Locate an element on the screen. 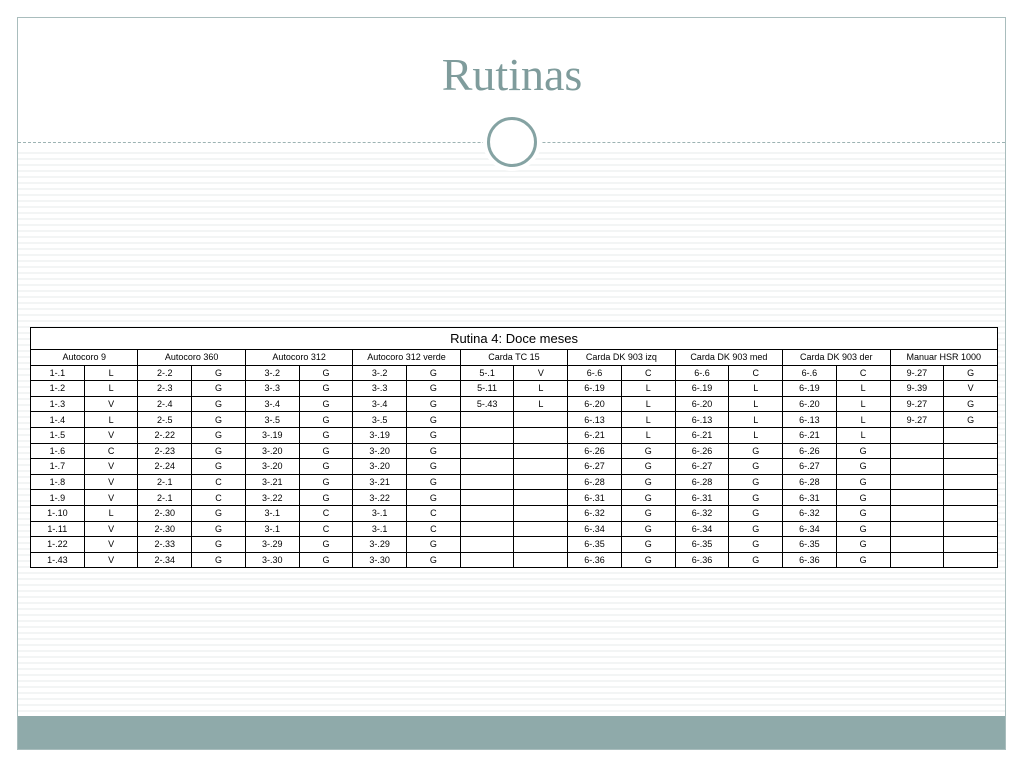 The image size is (1024, 768). table-cell-code: 3-.21 is located at coordinates (272, 482).